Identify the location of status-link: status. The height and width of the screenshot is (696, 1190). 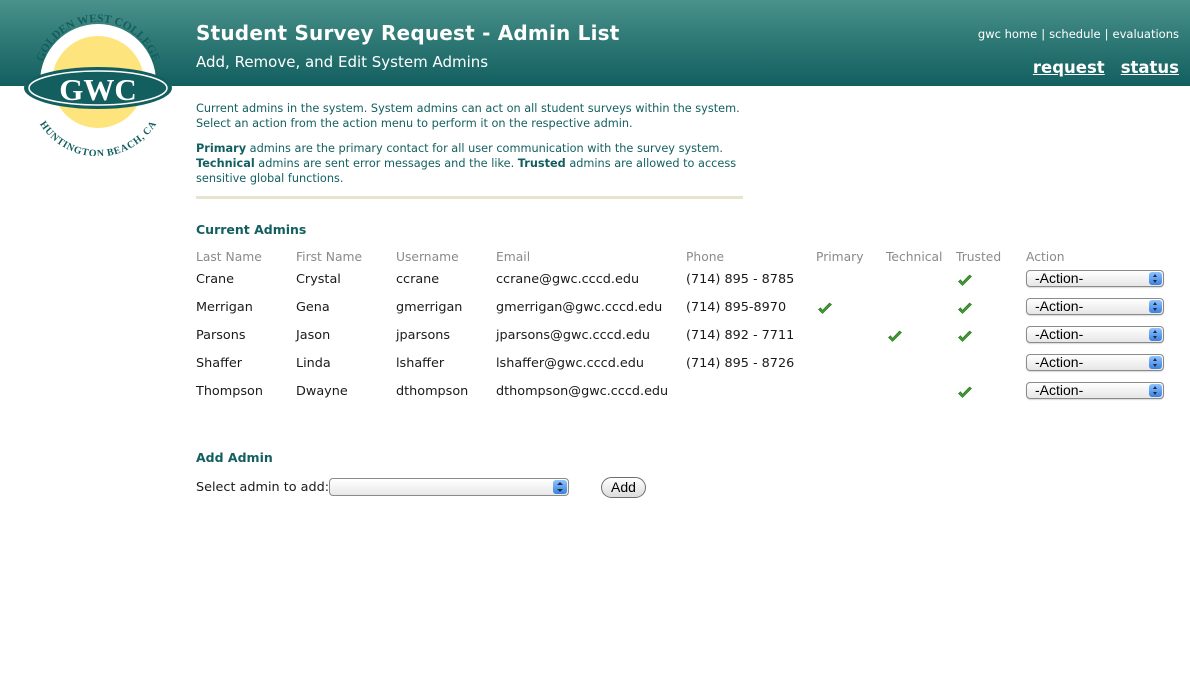
(1150, 67).